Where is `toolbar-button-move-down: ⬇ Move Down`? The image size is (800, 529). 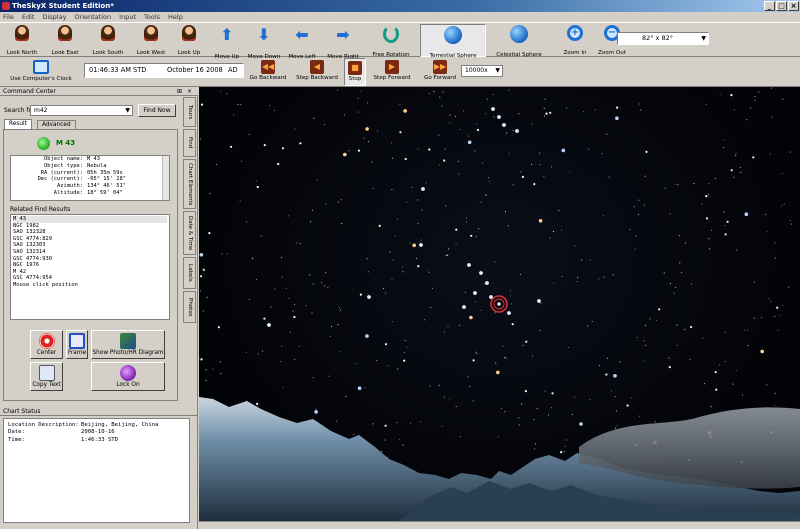 toolbar-button-move-down: ⬇ Move Down is located at coordinates (264, 42).